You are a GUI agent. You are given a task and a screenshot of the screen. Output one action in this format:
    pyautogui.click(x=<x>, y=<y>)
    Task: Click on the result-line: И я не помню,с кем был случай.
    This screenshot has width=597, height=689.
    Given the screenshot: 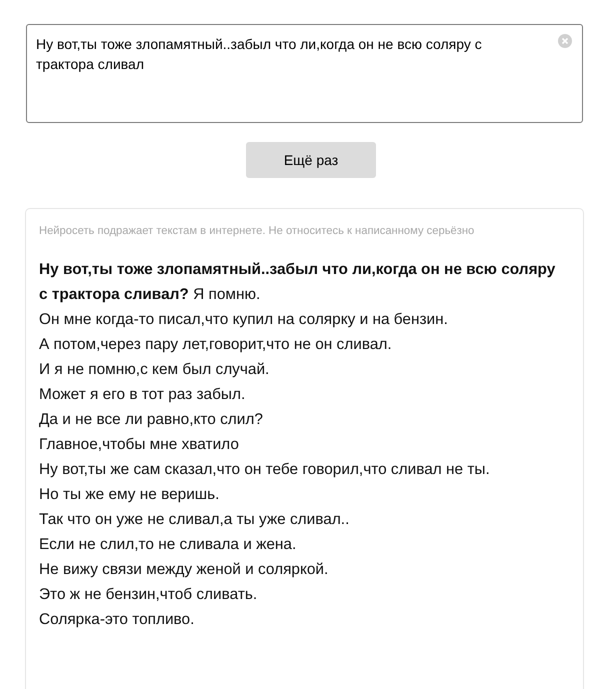 What is the action you would take?
    pyautogui.click(x=154, y=370)
    